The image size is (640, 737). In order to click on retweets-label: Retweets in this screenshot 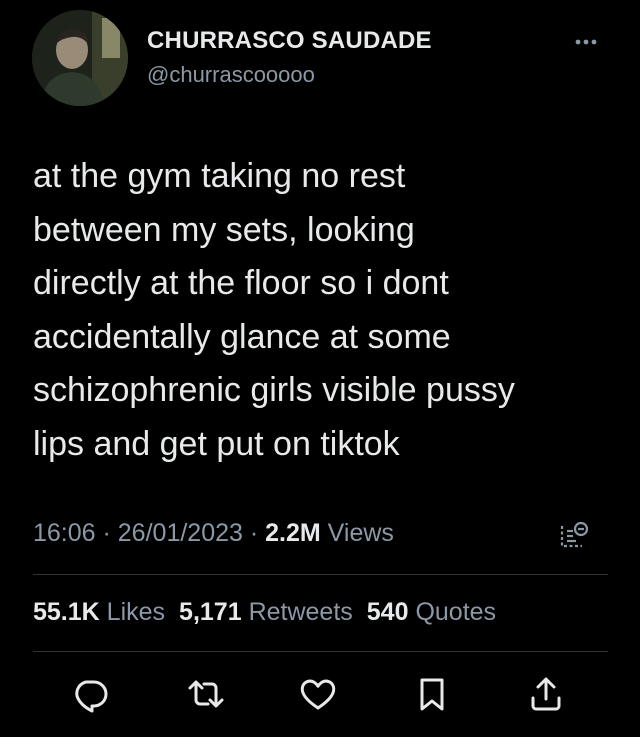, I will do `click(300, 612)`.